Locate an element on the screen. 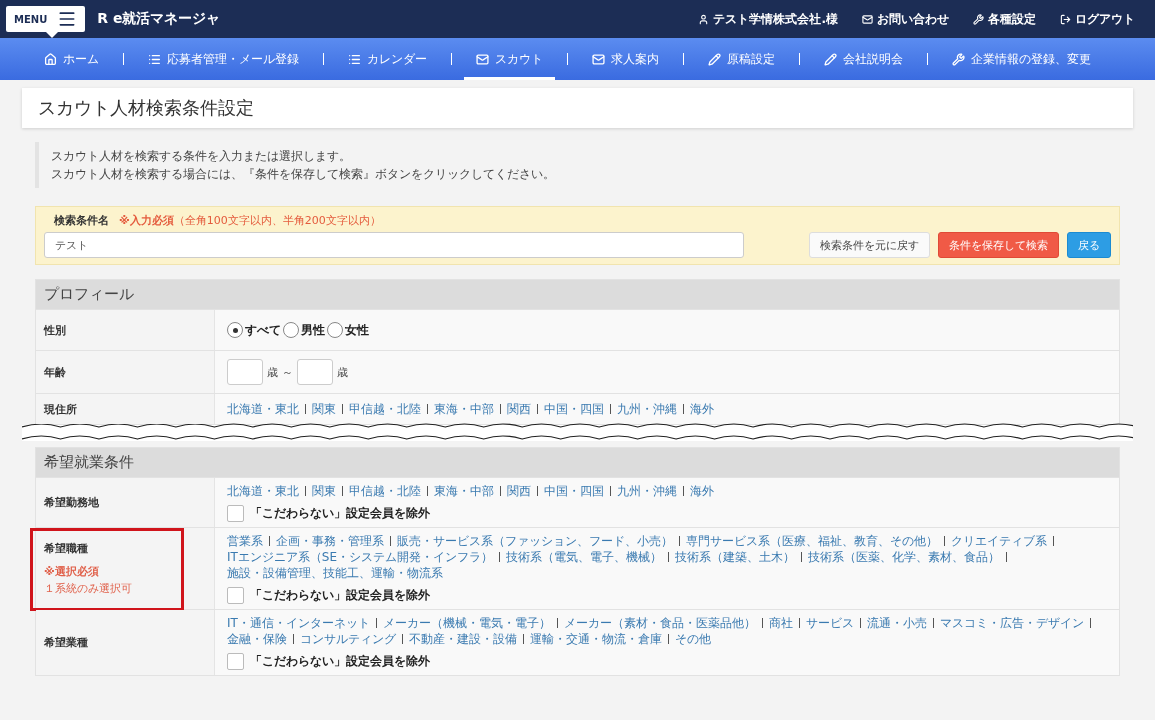 Image resolution: width=1155 pixels, height=720 pixels. filter-link: コンサルティング is located at coordinates (348, 639).